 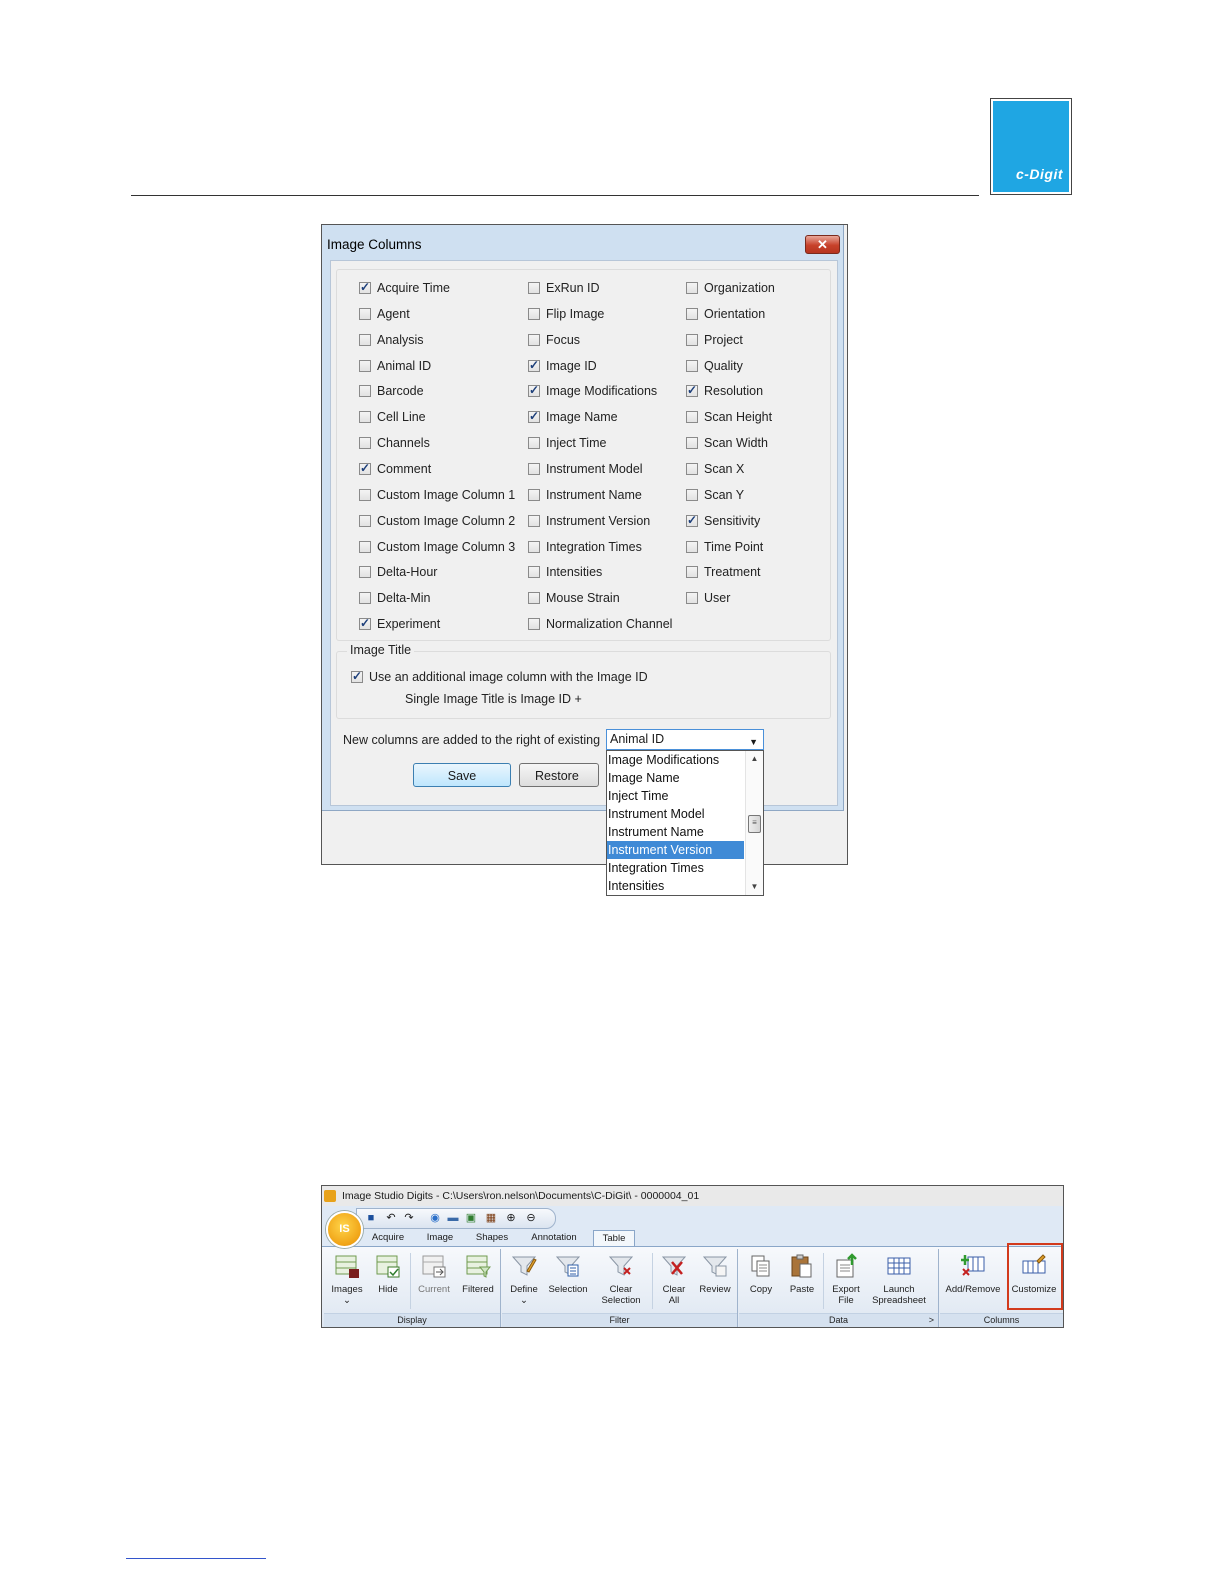 What do you see at coordinates (715, 469) in the screenshot?
I see `column-checkbox: Scan X` at bounding box center [715, 469].